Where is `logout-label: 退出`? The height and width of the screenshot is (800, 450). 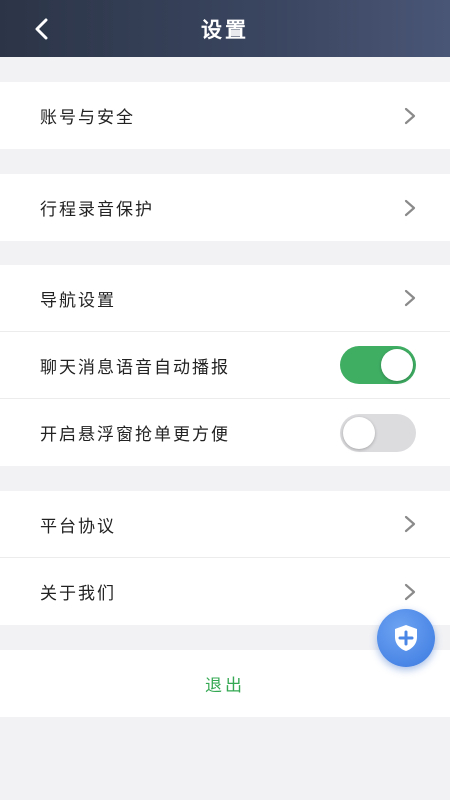
logout-label: 退出 is located at coordinates (225, 686).